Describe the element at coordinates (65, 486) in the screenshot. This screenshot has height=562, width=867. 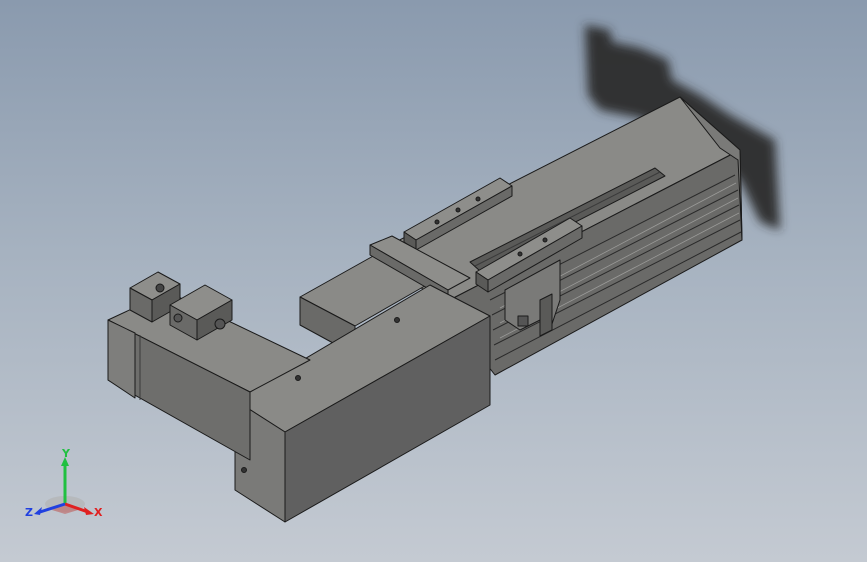
I see `view-orientation-triad: Y X Z` at that location.